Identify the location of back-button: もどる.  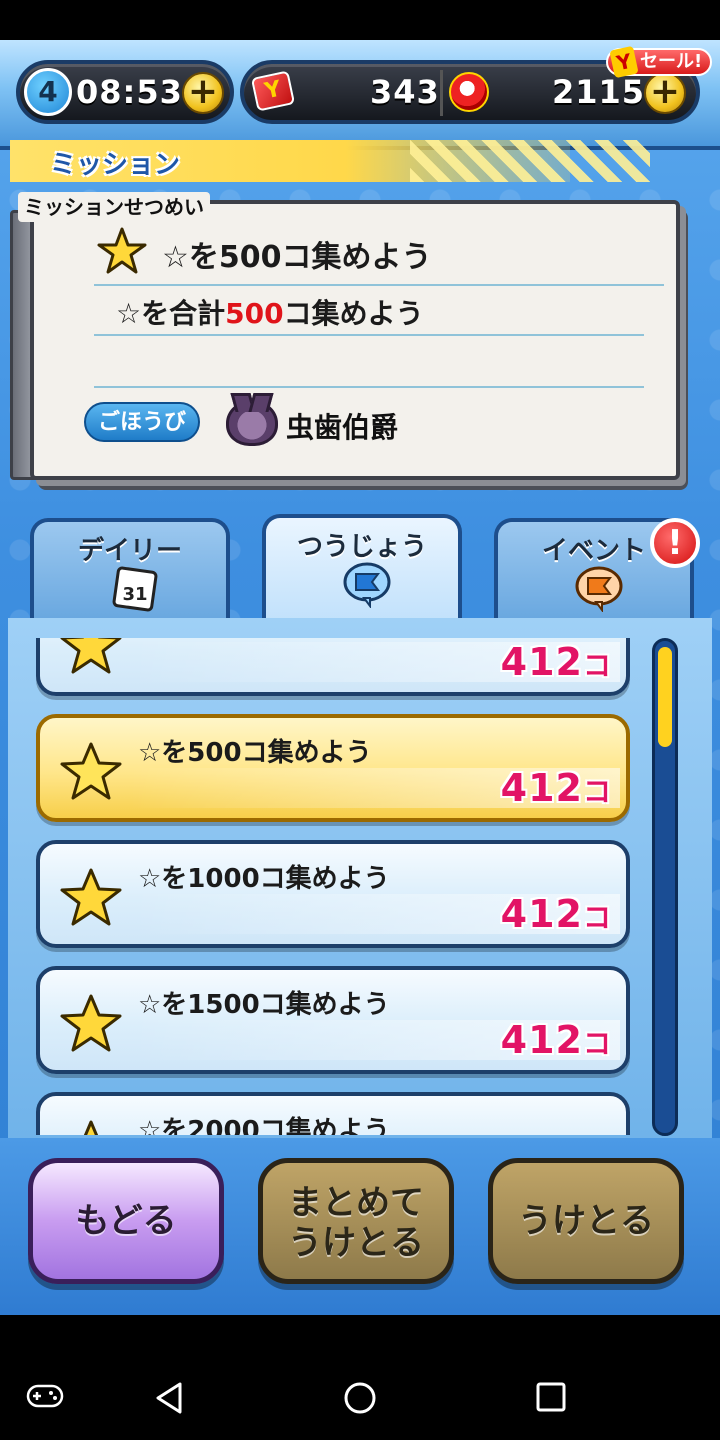
(126, 1221).